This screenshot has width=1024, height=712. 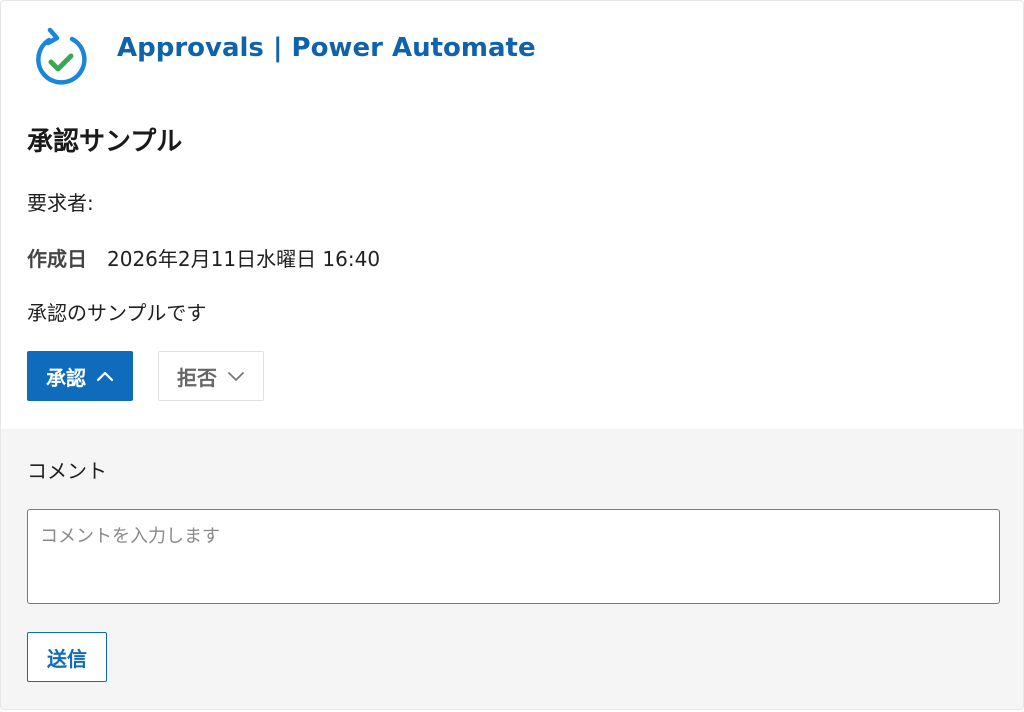 I want to click on comment-label: コメント, so click(x=67, y=471).